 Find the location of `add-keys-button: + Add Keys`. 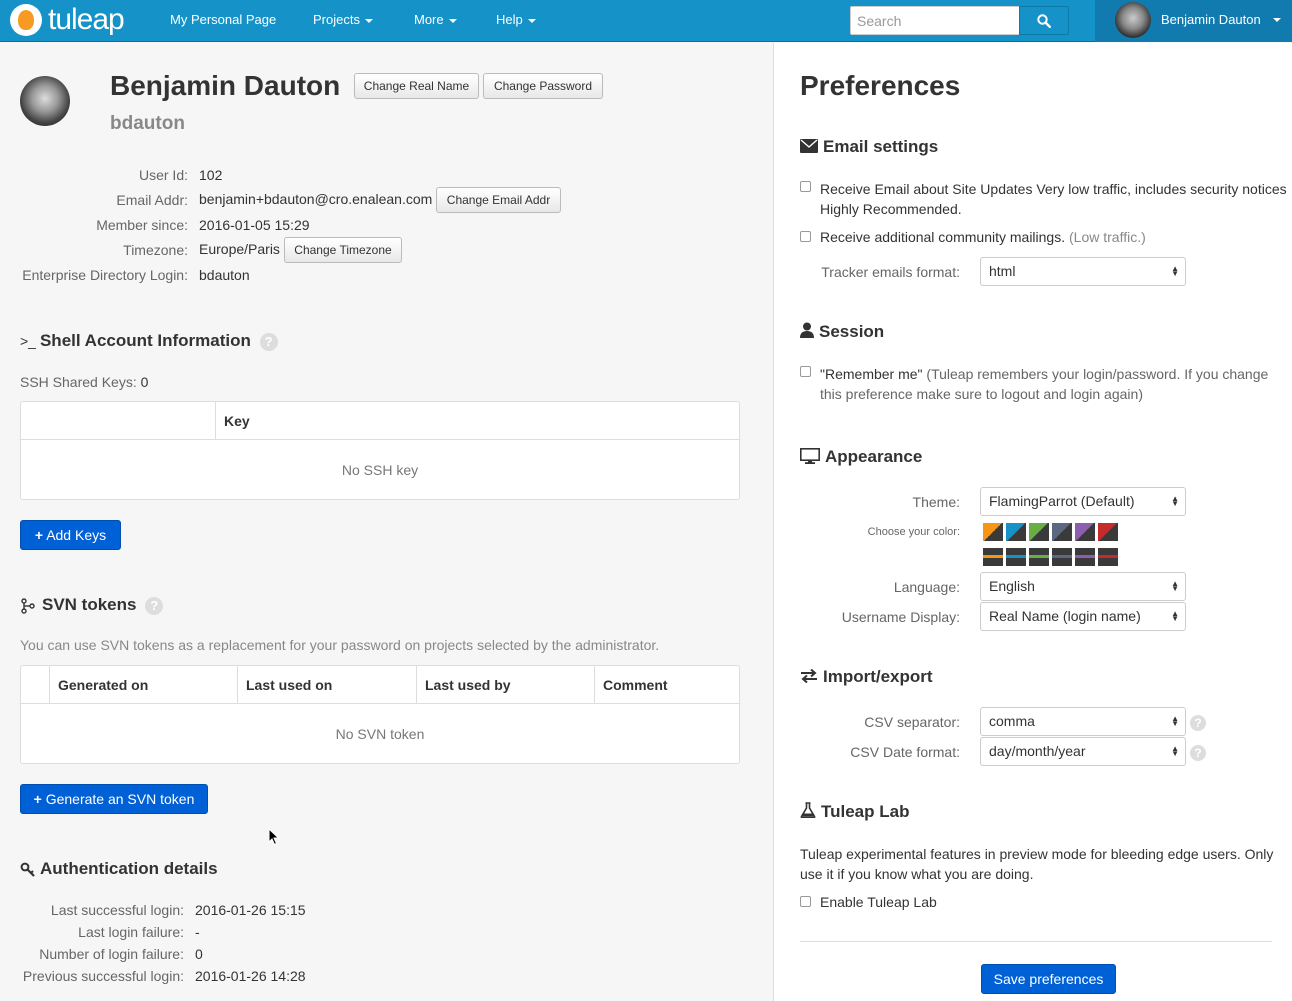

add-keys-button: + Add Keys is located at coordinates (70, 535).